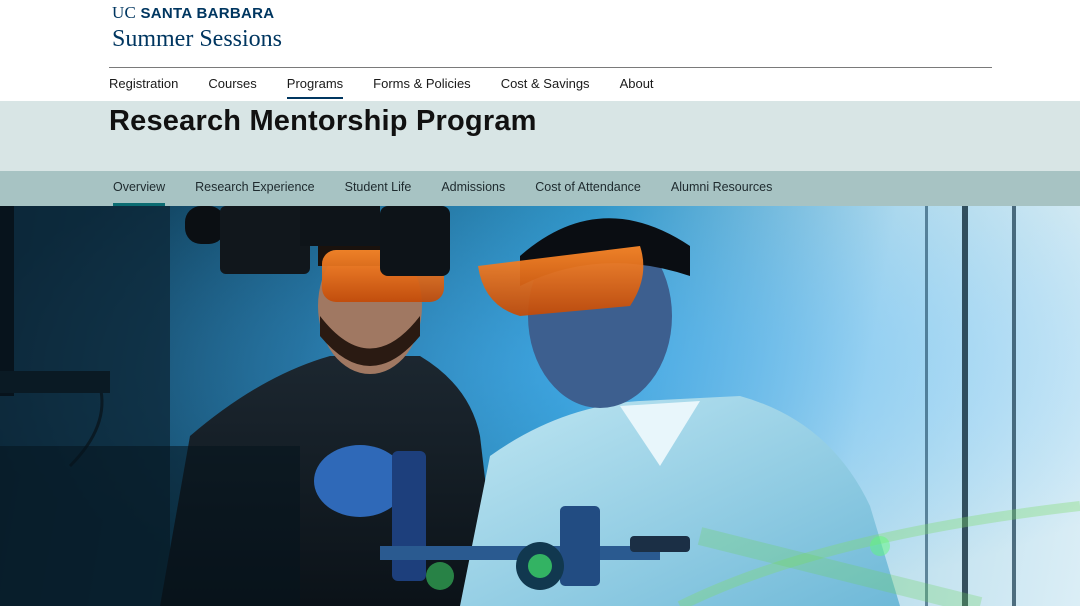 Image resolution: width=1080 pixels, height=606 pixels. Describe the element at coordinates (315, 86) in the screenshot. I see `nav-programs: Programs` at that location.